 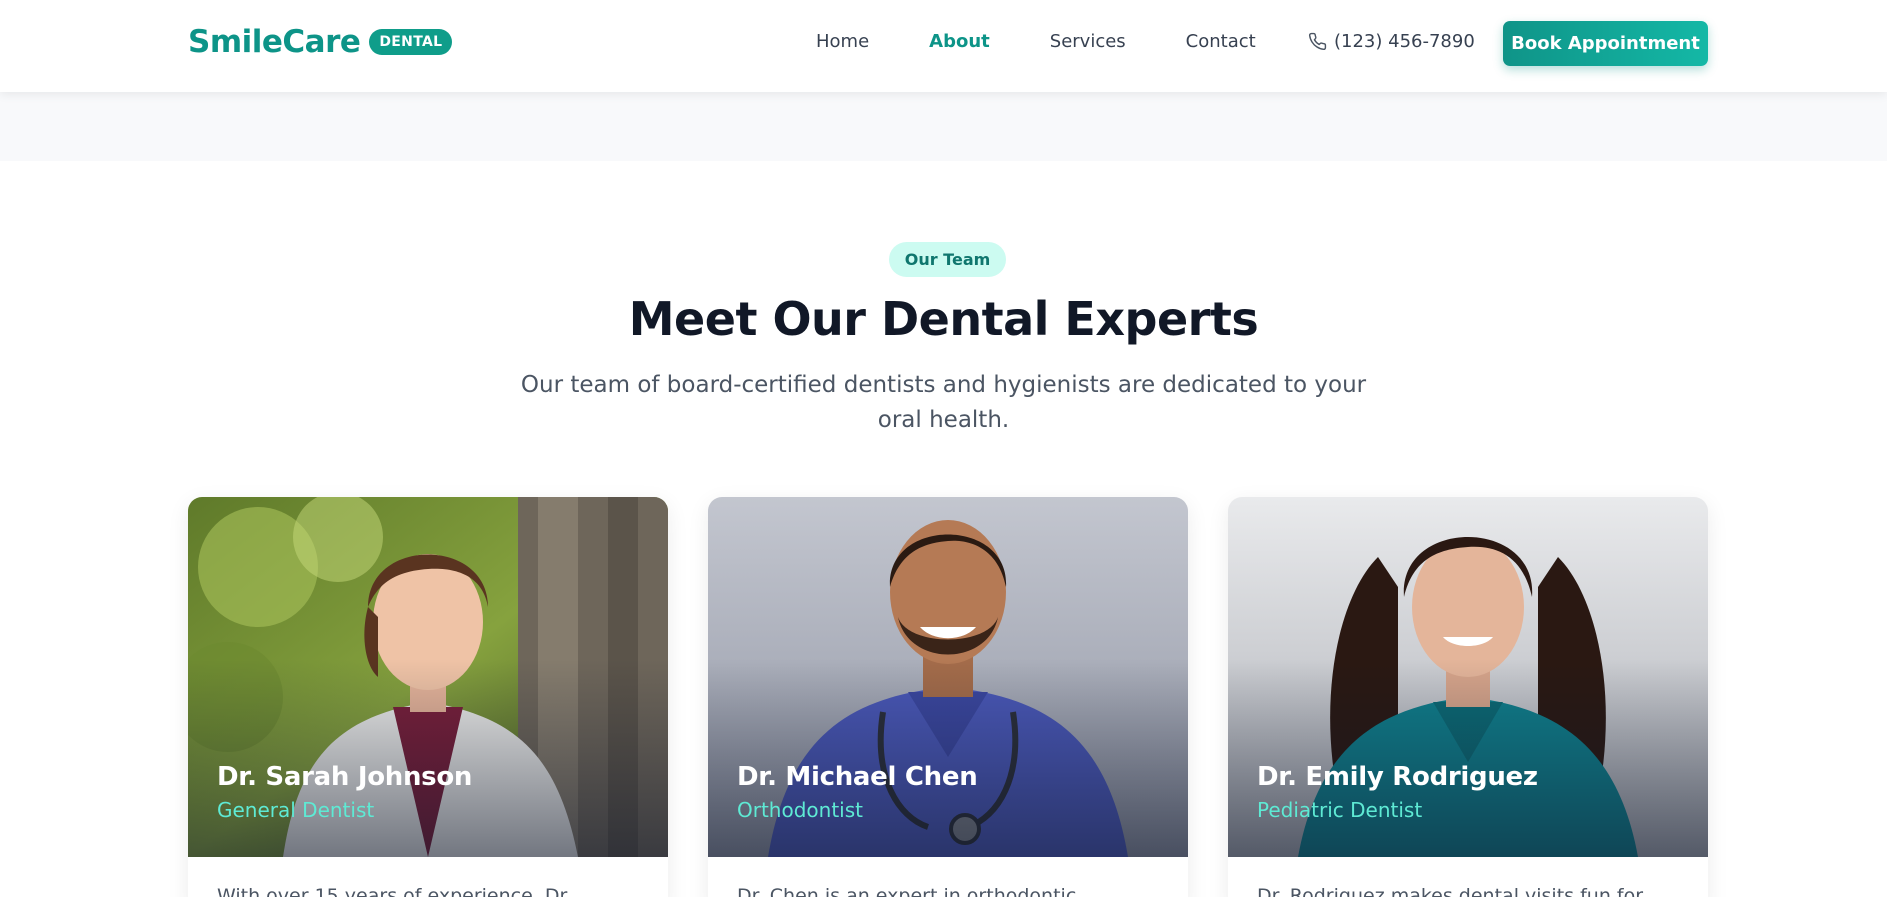 I want to click on doctor-role: Orthodontist, so click(x=800, y=810).